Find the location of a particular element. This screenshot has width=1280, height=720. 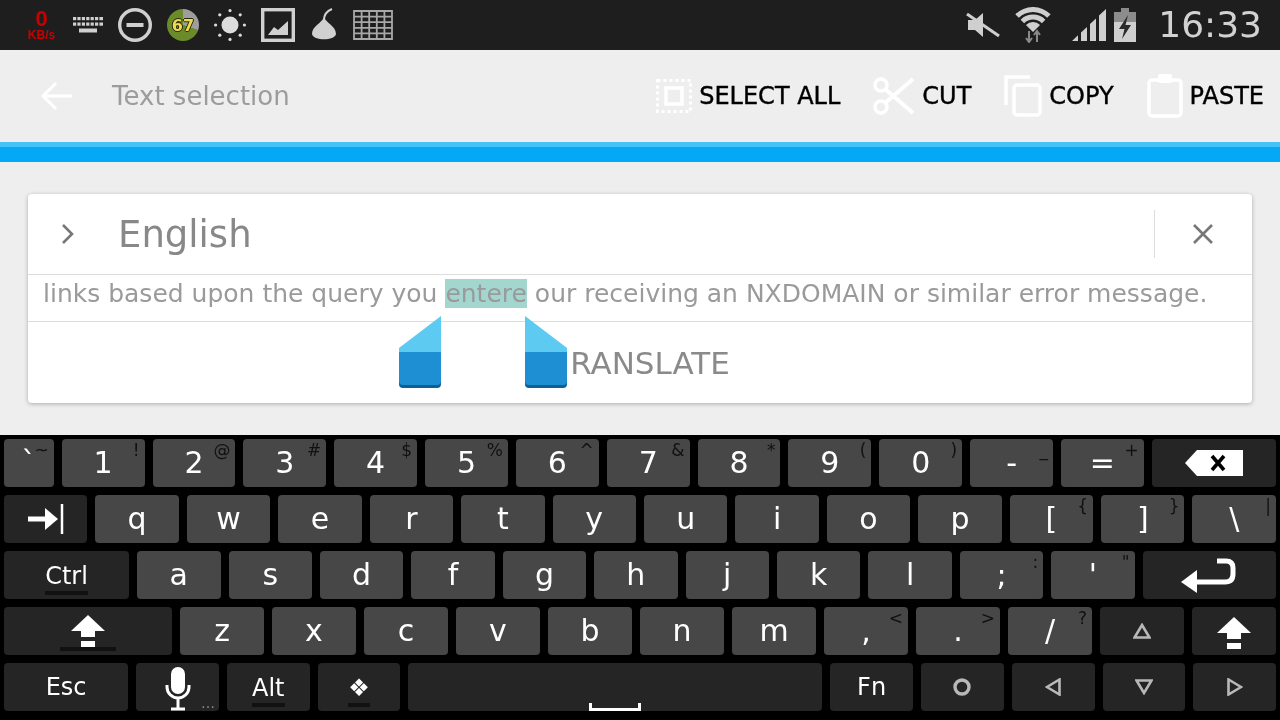

image-icon is located at coordinates (278, 25).